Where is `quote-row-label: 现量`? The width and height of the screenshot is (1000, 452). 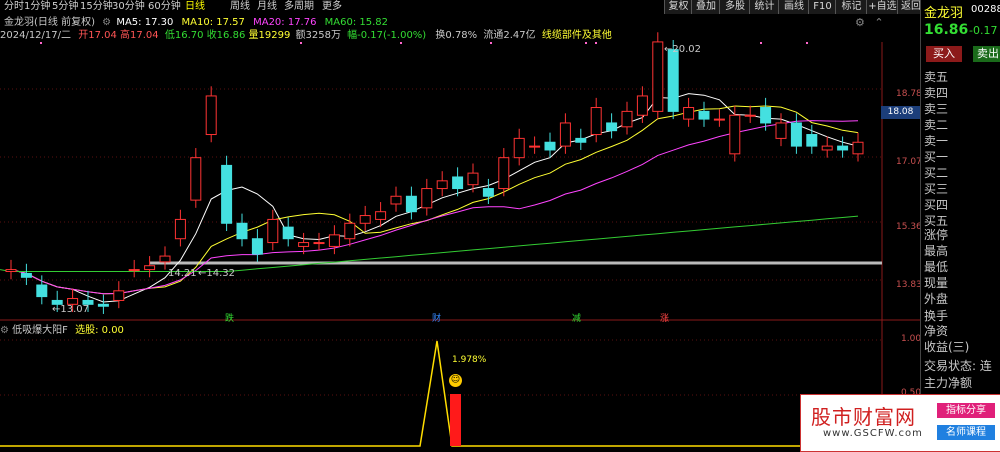 quote-row-label: 现量 is located at coordinates (936, 283).